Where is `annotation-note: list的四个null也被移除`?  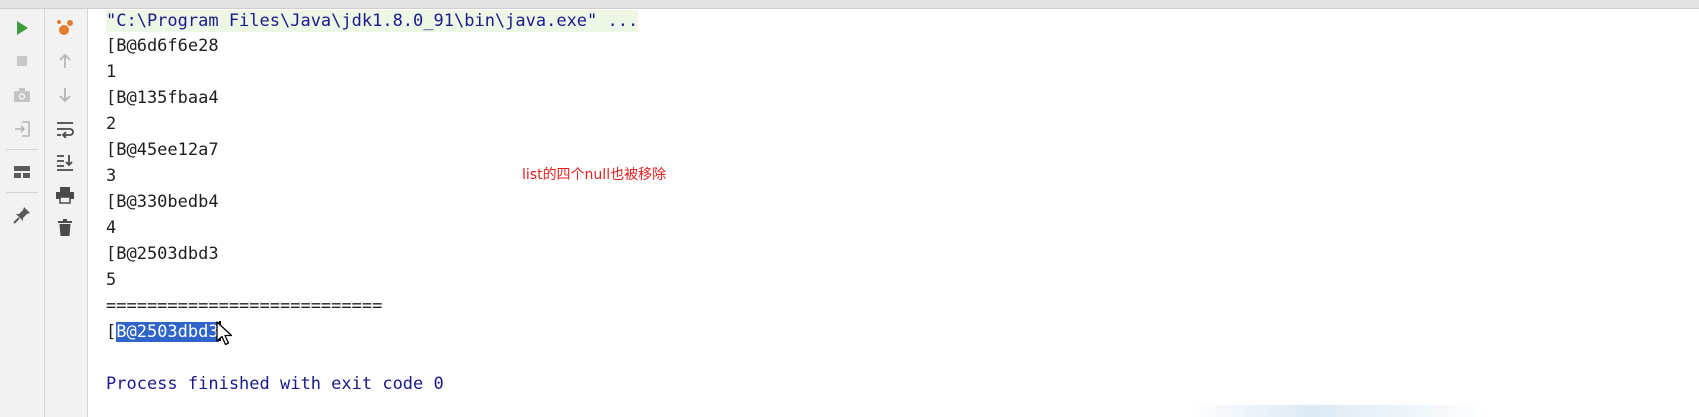 annotation-note: list的四个null也被移除 is located at coordinates (594, 175).